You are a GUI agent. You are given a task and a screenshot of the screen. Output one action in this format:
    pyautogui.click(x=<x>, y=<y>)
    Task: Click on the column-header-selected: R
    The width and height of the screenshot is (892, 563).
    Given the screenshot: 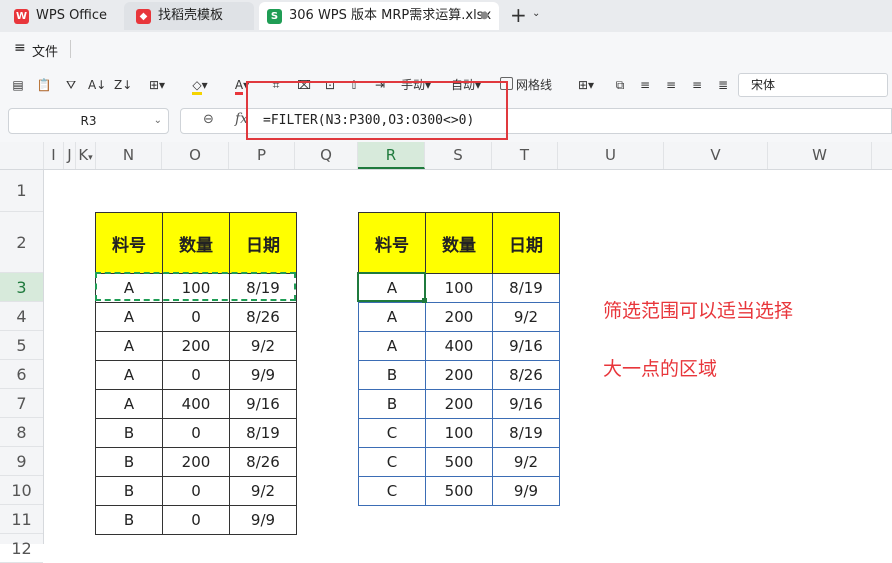 What is the action you would take?
    pyautogui.click(x=391, y=155)
    